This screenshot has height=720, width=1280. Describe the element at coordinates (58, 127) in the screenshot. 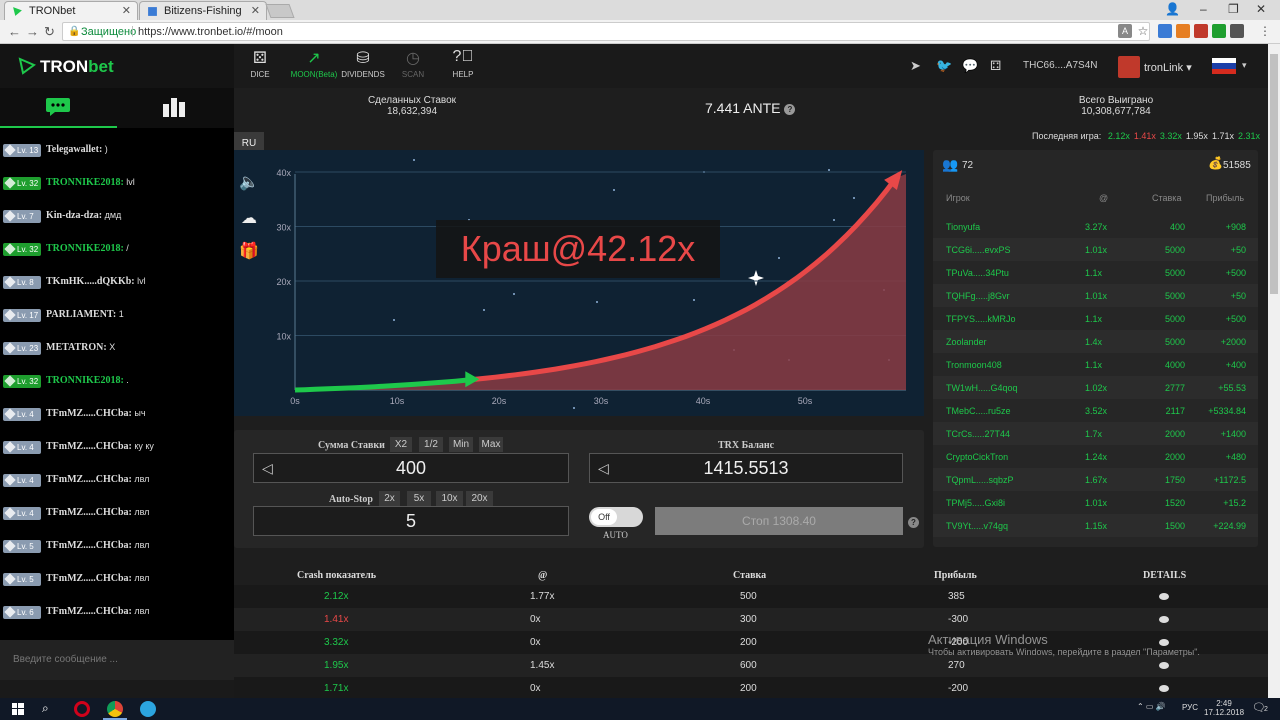

I see `active-tab-underline` at that location.